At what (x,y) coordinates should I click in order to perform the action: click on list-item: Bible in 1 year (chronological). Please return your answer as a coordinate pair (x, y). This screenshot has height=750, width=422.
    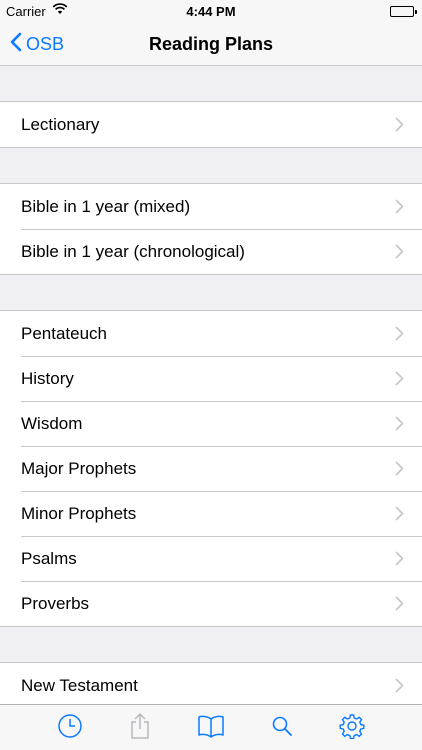
    Looking at the image, I should click on (211, 251).